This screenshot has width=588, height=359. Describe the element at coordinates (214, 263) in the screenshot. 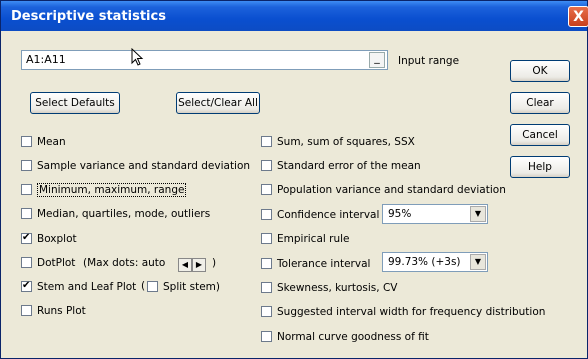

I see `max-dots-close-paren: )` at that location.